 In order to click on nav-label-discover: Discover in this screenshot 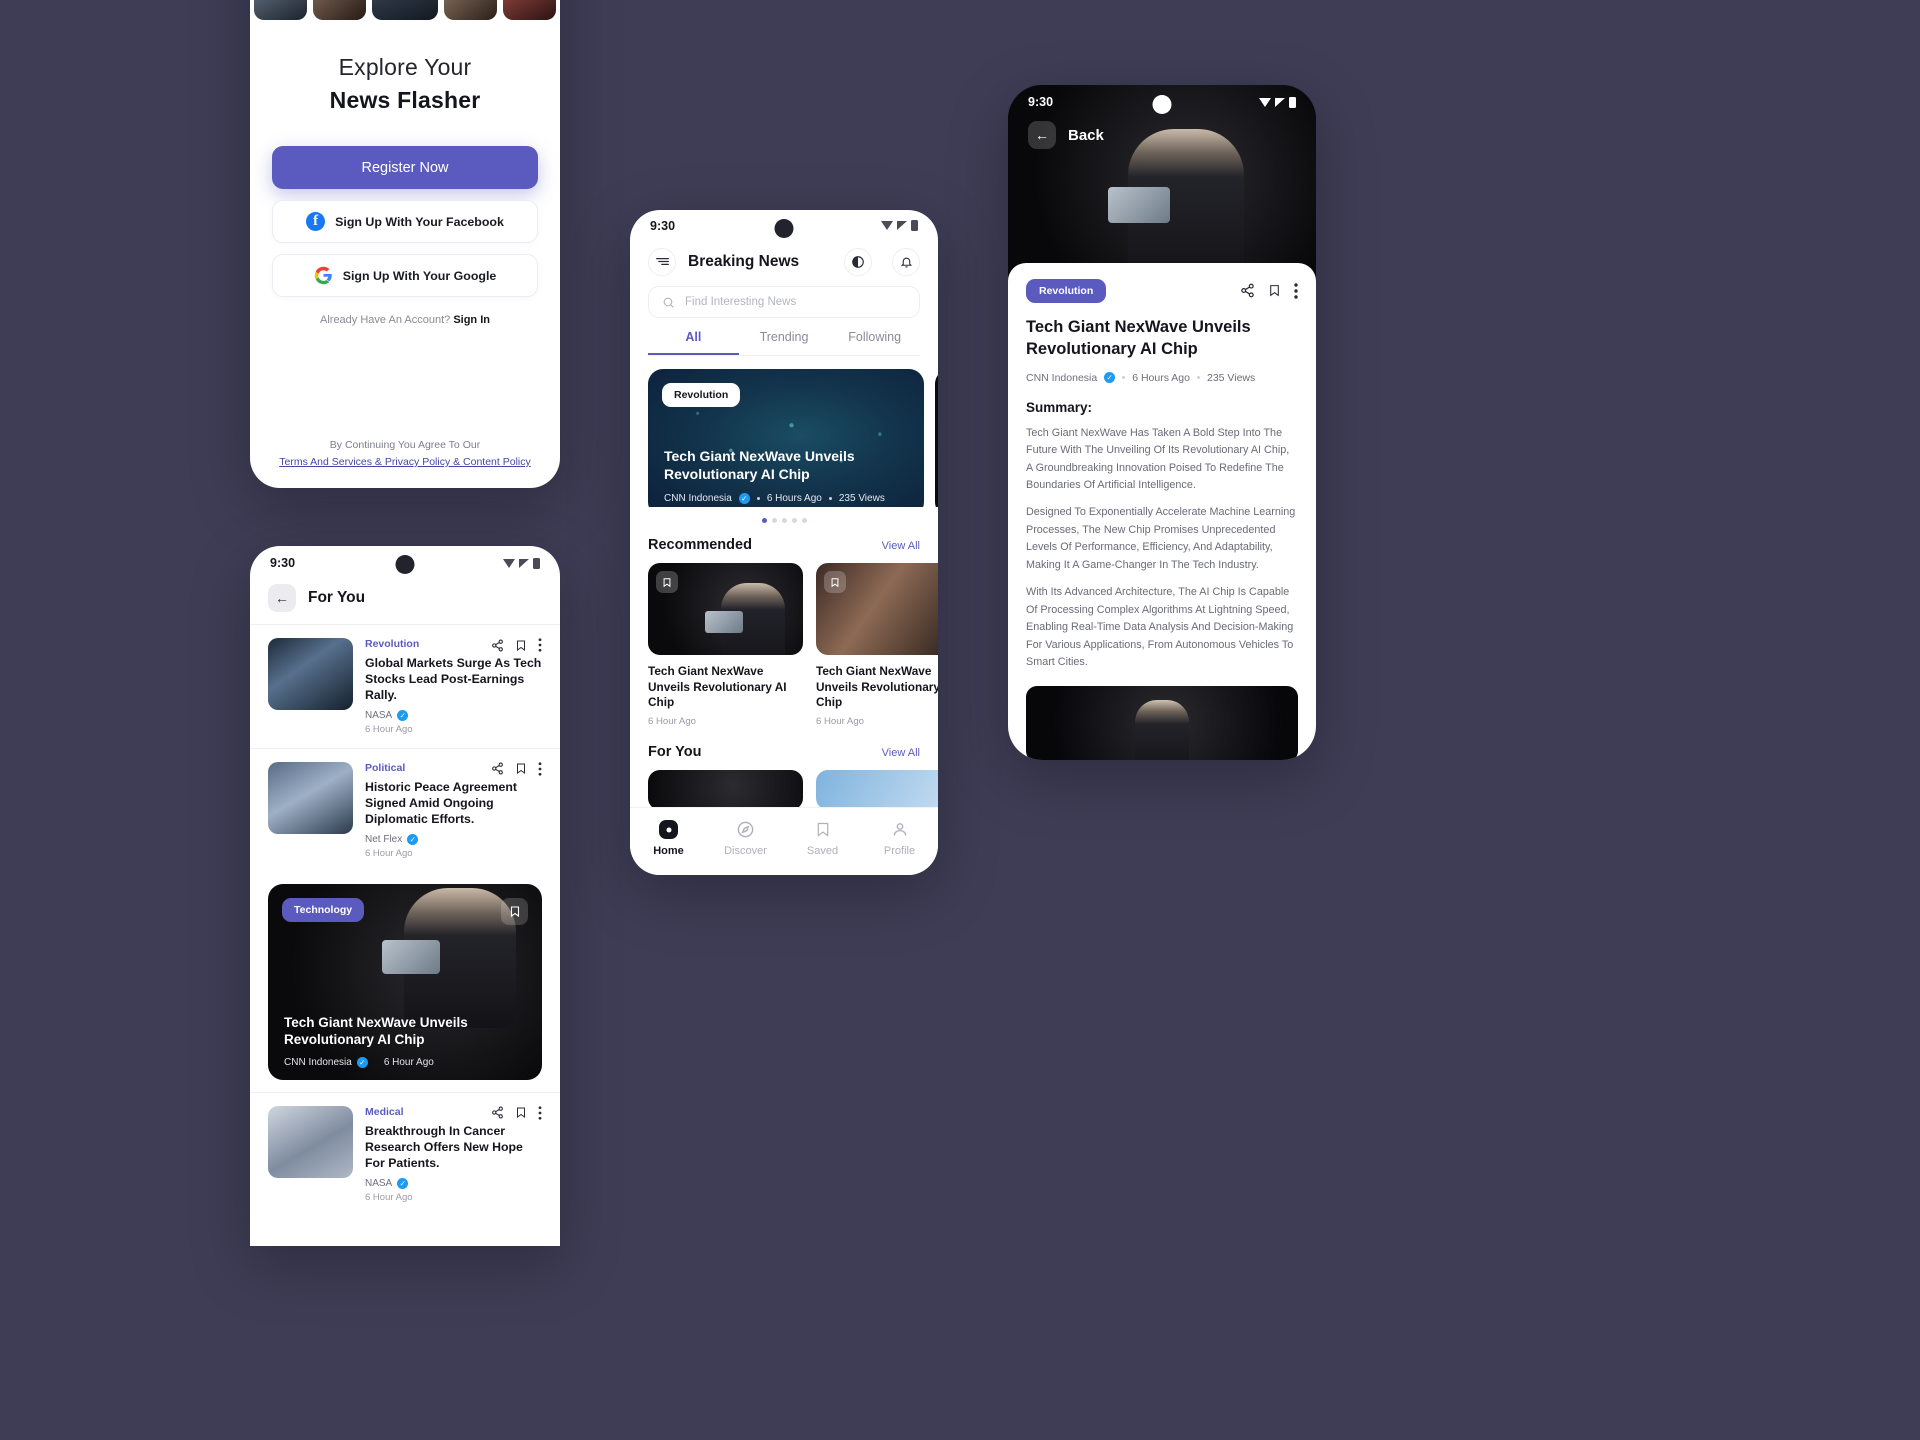, I will do `click(745, 851)`.